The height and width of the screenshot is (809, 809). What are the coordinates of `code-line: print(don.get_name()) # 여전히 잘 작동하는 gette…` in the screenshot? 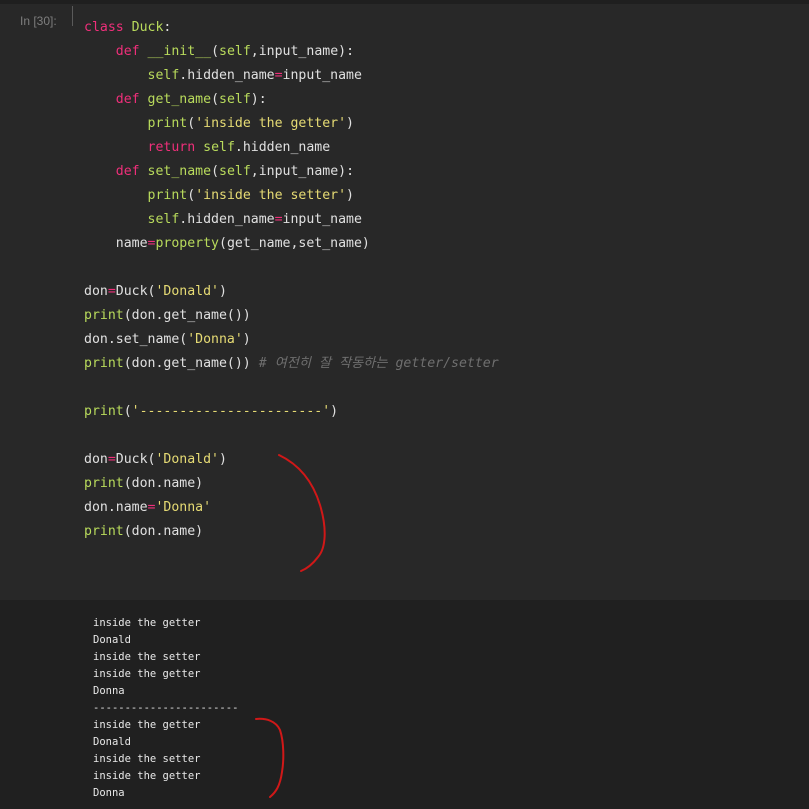 It's located at (291, 364).